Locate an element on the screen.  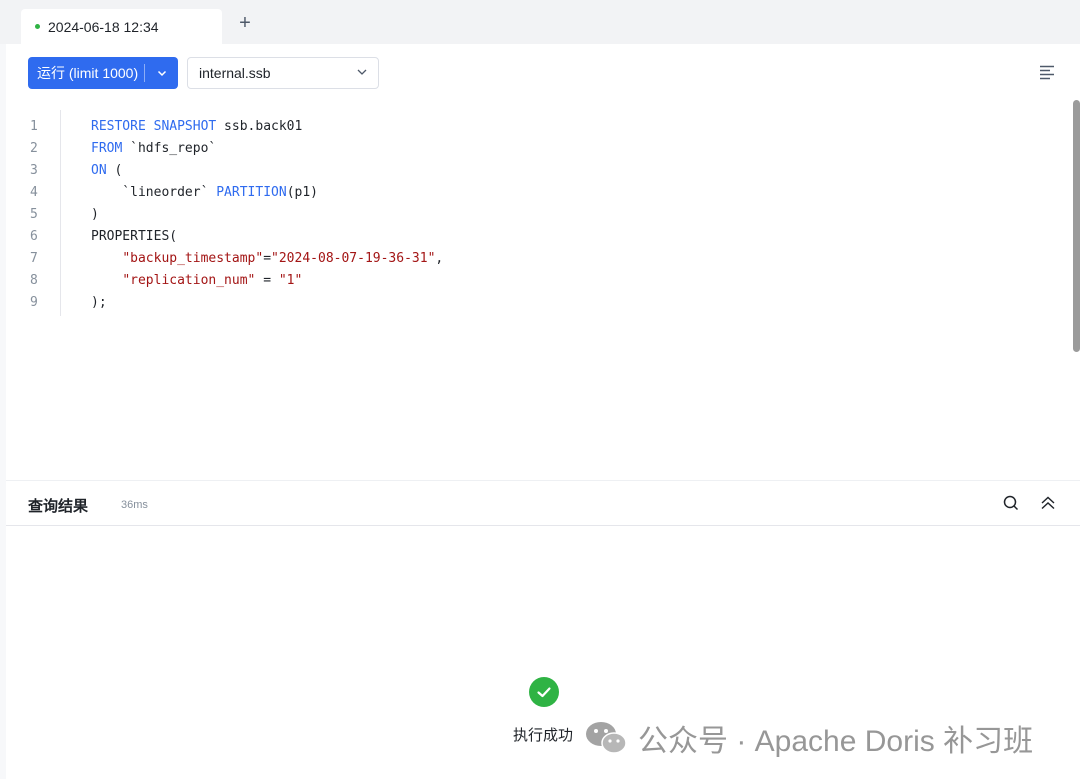
tab-title: 2024-06-18 12:34 is located at coordinates (103, 26).